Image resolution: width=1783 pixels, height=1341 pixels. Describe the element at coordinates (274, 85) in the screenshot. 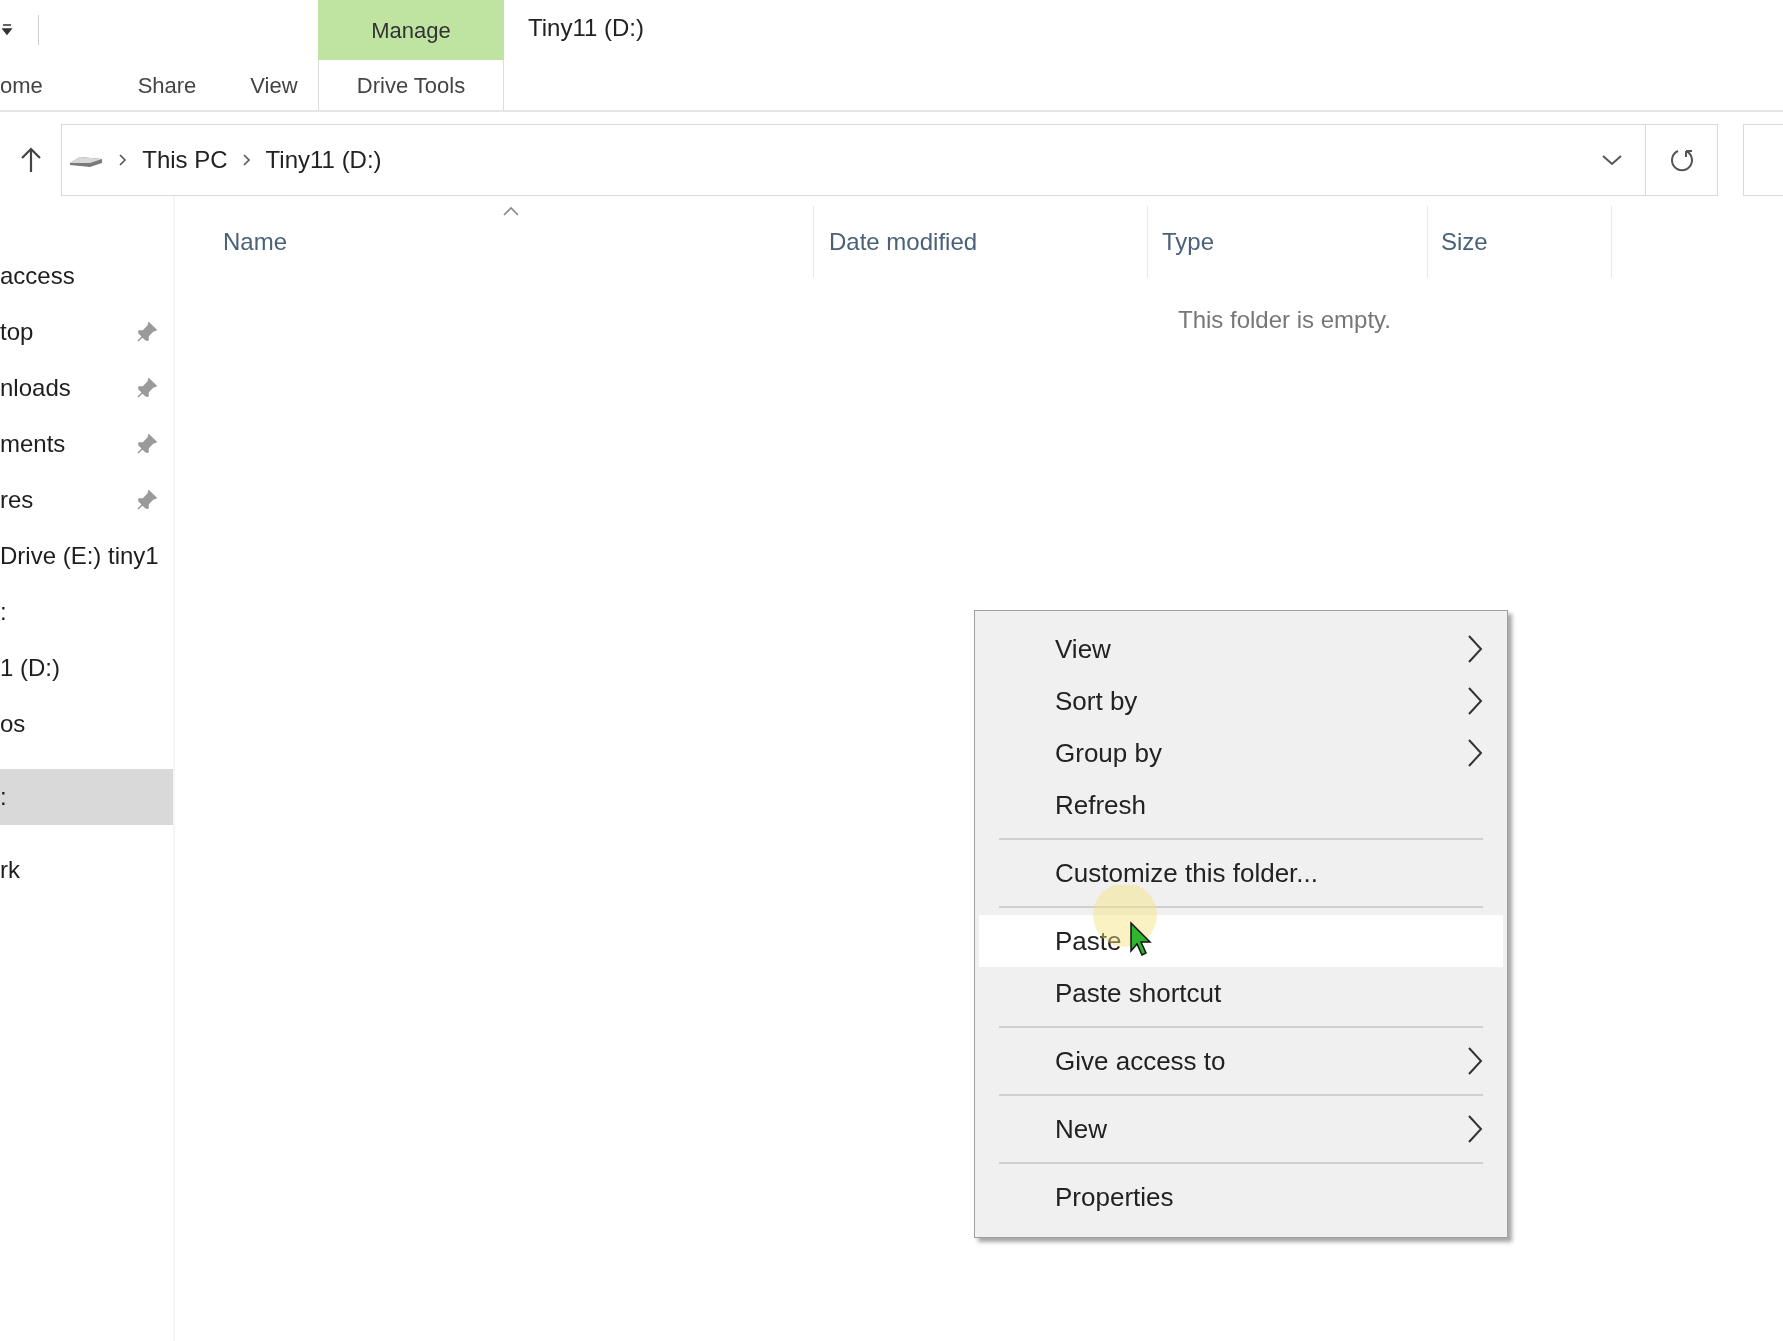

I see `ribbon-tab: View` at that location.